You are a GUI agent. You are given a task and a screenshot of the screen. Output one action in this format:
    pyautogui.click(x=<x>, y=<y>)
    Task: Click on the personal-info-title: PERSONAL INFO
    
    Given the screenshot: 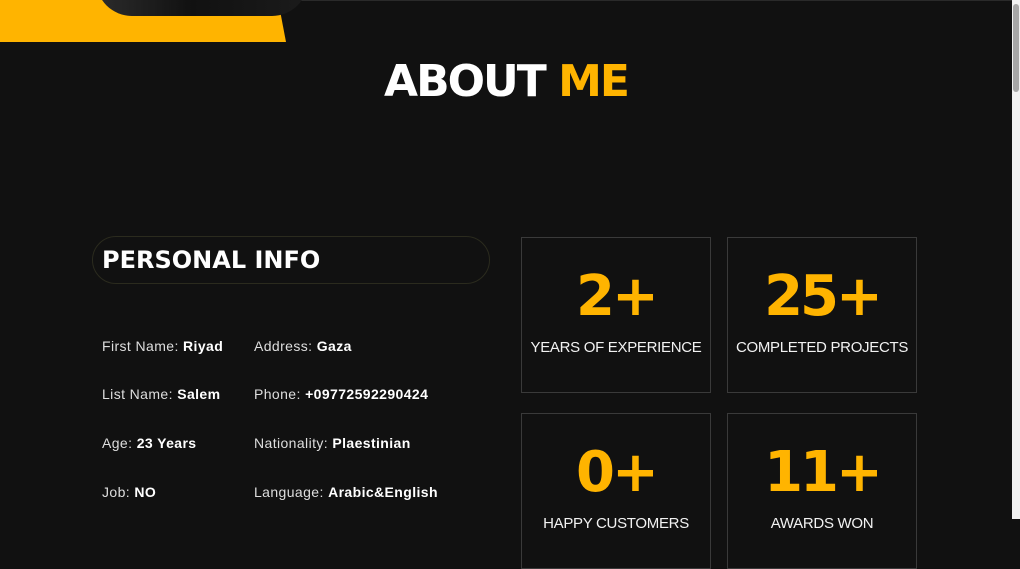 What is the action you would take?
    pyautogui.click(x=211, y=260)
    